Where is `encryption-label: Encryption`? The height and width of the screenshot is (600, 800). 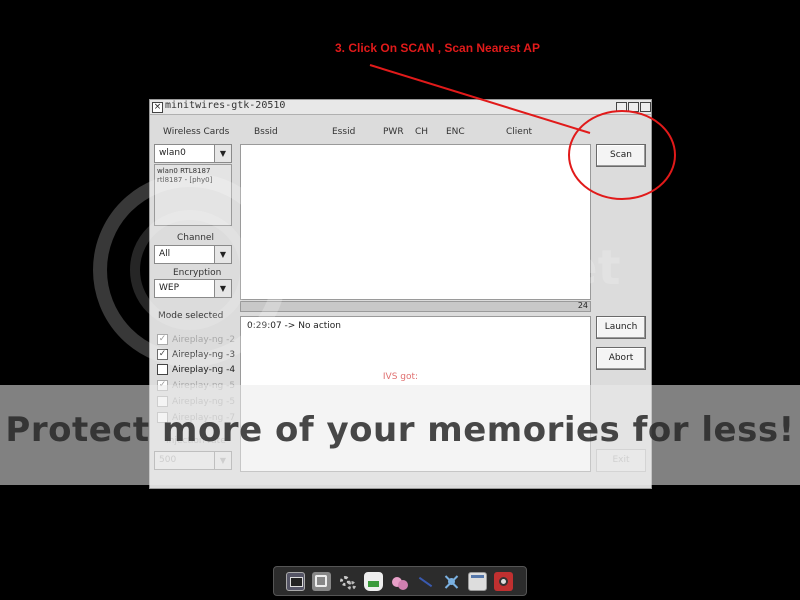
encryption-label: Encryption is located at coordinates (197, 273).